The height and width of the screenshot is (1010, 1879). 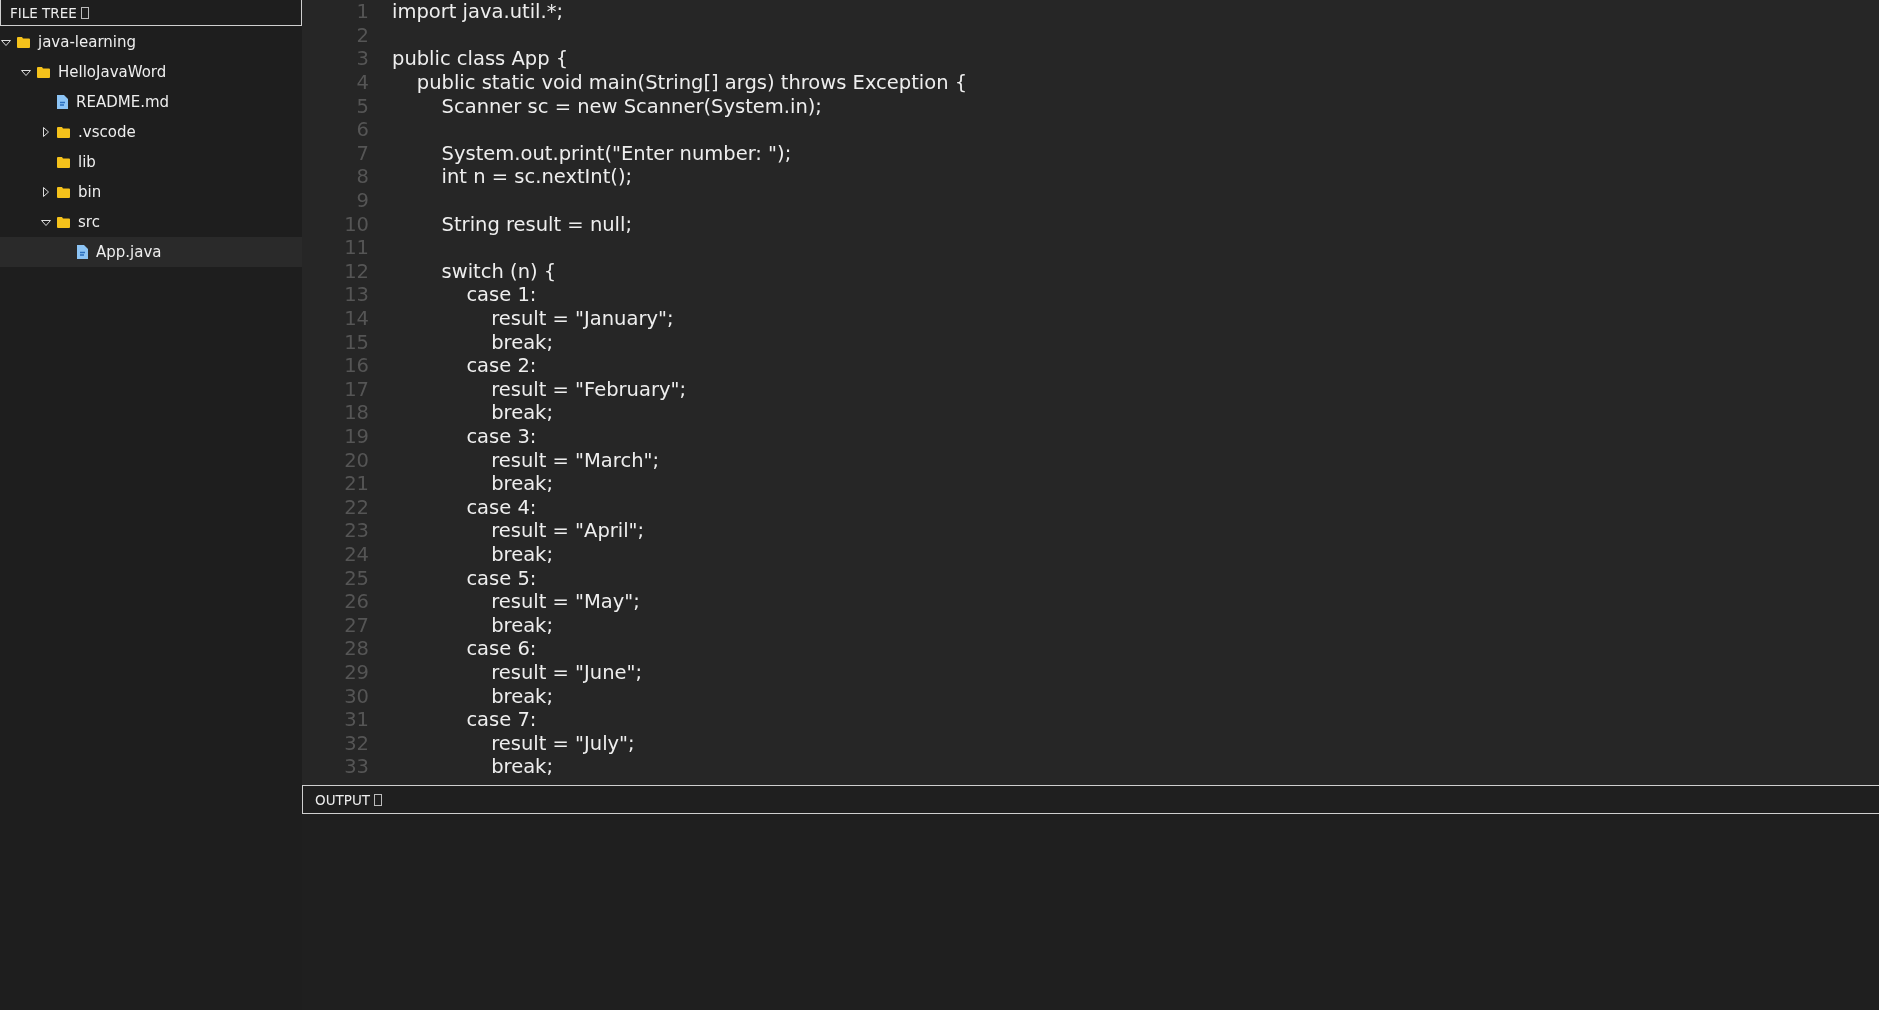 I want to click on tree-item: bin, so click(x=151, y=192).